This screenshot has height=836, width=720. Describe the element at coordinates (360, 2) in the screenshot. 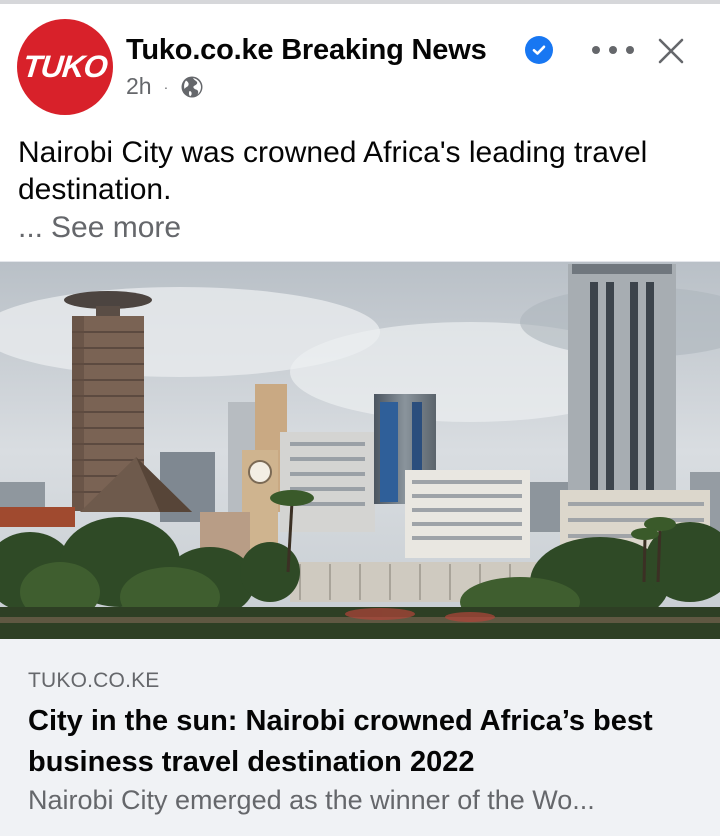

I see `top-divider` at that location.